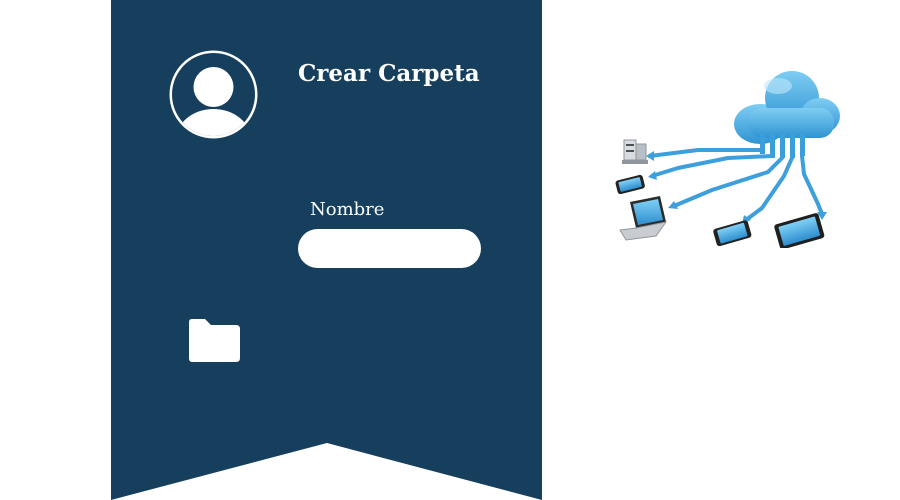 Image resolution: width=900 pixels, height=500 pixels. Describe the element at coordinates (726, 157) in the screenshot. I see `cloud-network-illustration` at that location.